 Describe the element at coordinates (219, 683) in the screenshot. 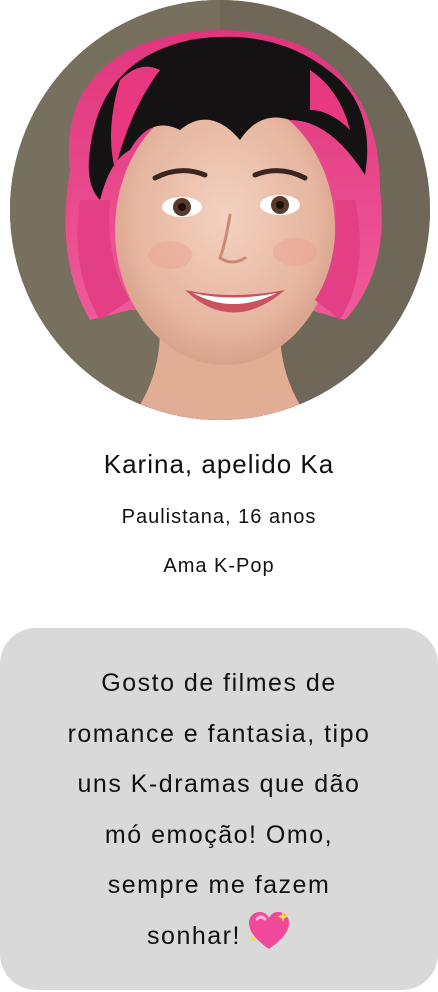

I see `bio-line: Gosto de filmes de` at that location.